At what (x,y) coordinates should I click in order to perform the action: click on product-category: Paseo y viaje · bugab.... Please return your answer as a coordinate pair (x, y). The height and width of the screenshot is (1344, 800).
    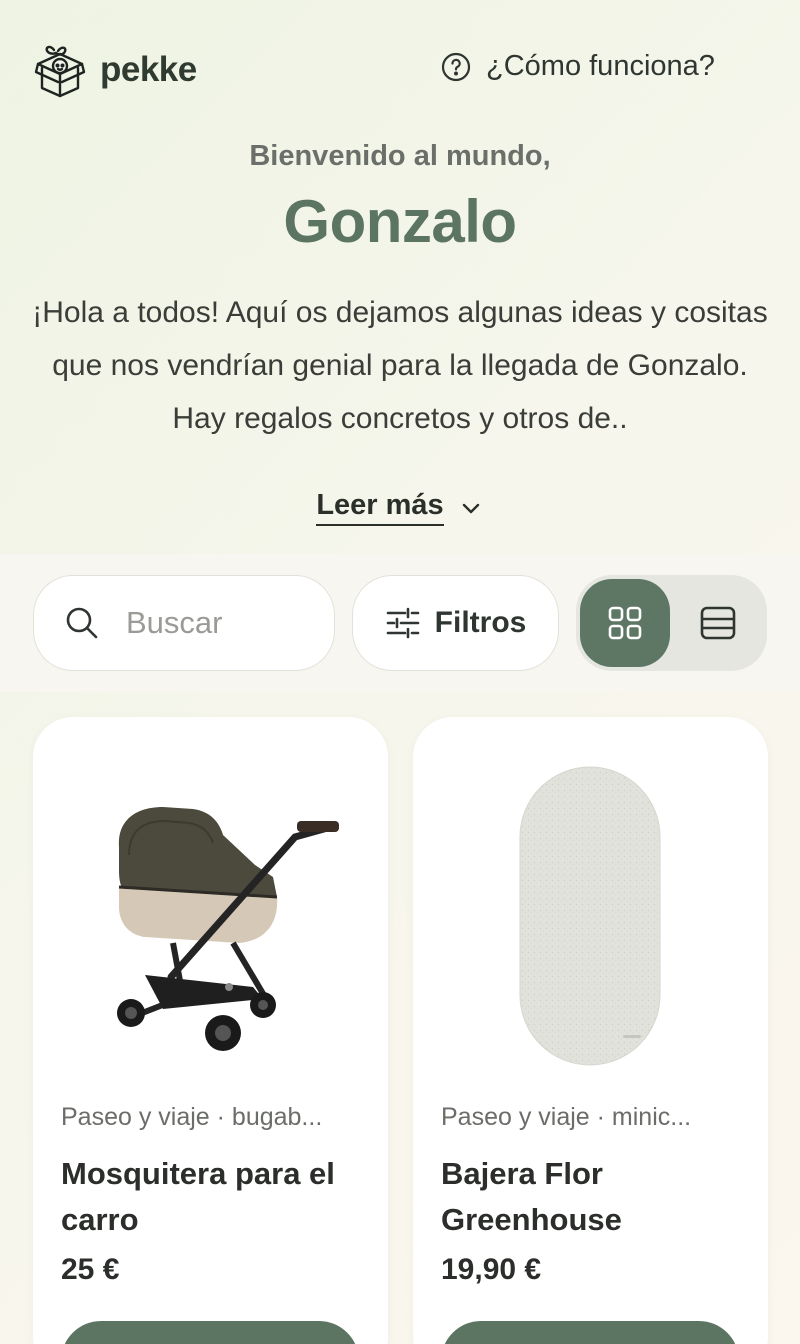
    Looking at the image, I should click on (192, 1117).